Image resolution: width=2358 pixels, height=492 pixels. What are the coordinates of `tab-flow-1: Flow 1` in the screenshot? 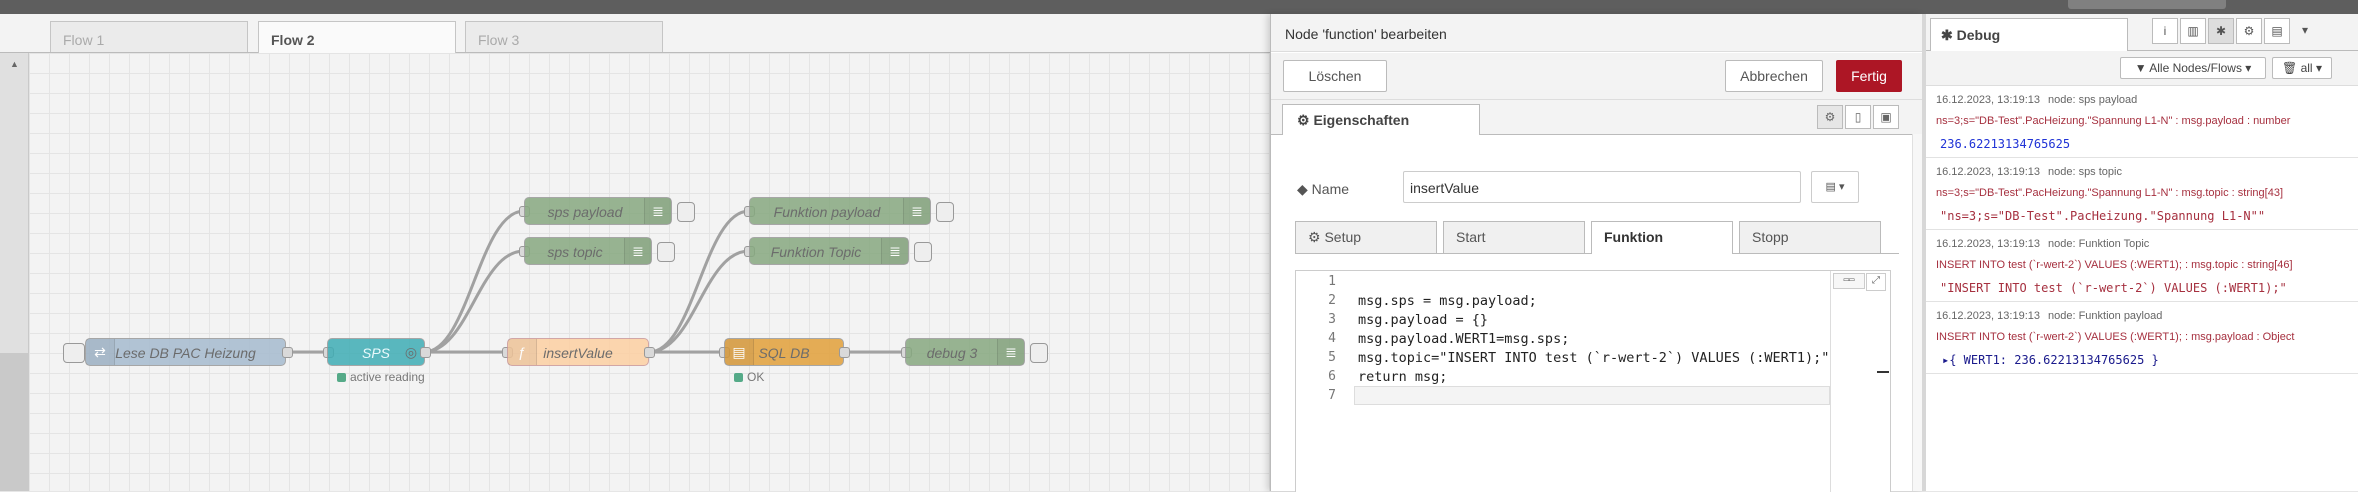 It's located at (149, 36).